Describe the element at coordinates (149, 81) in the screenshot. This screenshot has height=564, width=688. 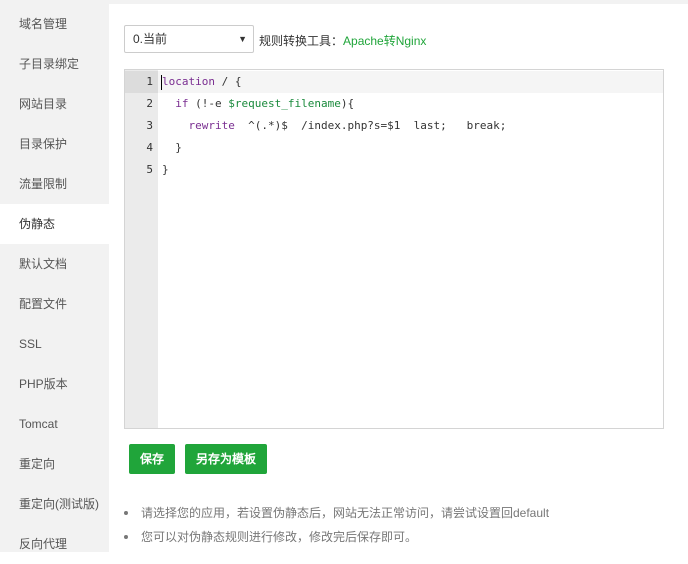
I see `line-number: 1` at that location.